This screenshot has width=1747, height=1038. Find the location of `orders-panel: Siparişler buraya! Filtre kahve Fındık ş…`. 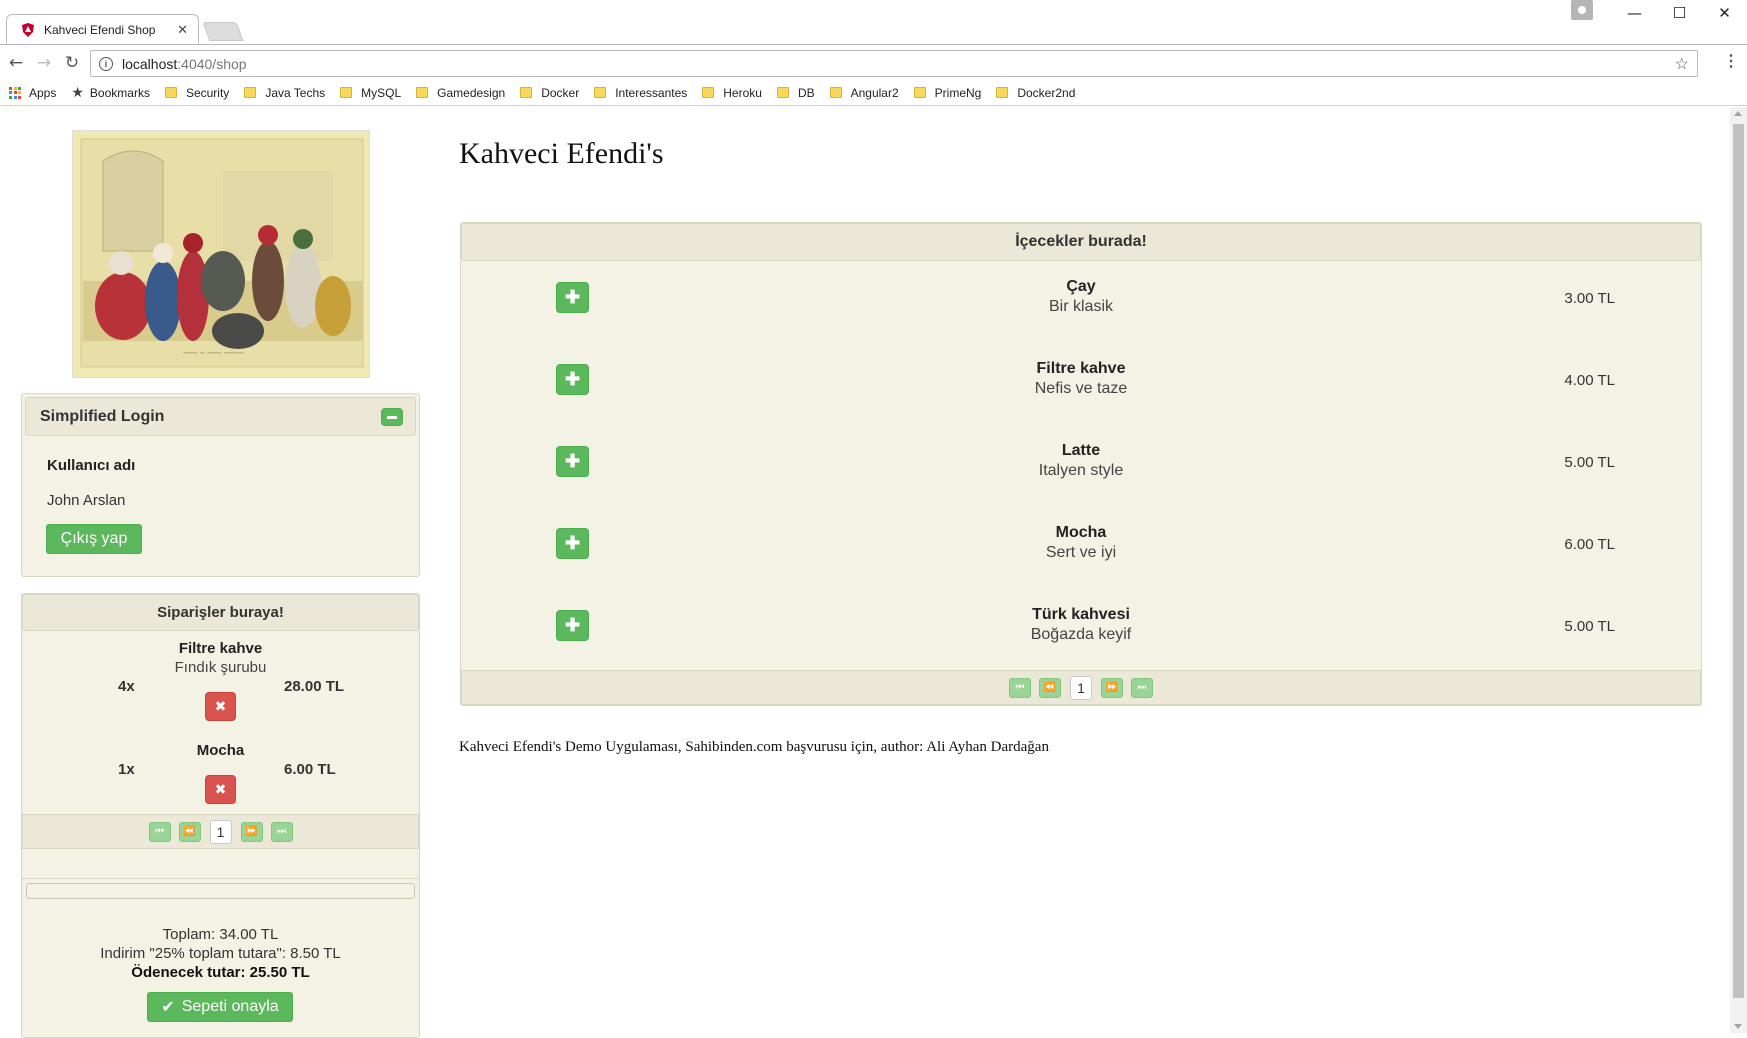

orders-panel: Siparişler buraya! Filtre kahve Fındık ş… is located at coordinates (220, 756).